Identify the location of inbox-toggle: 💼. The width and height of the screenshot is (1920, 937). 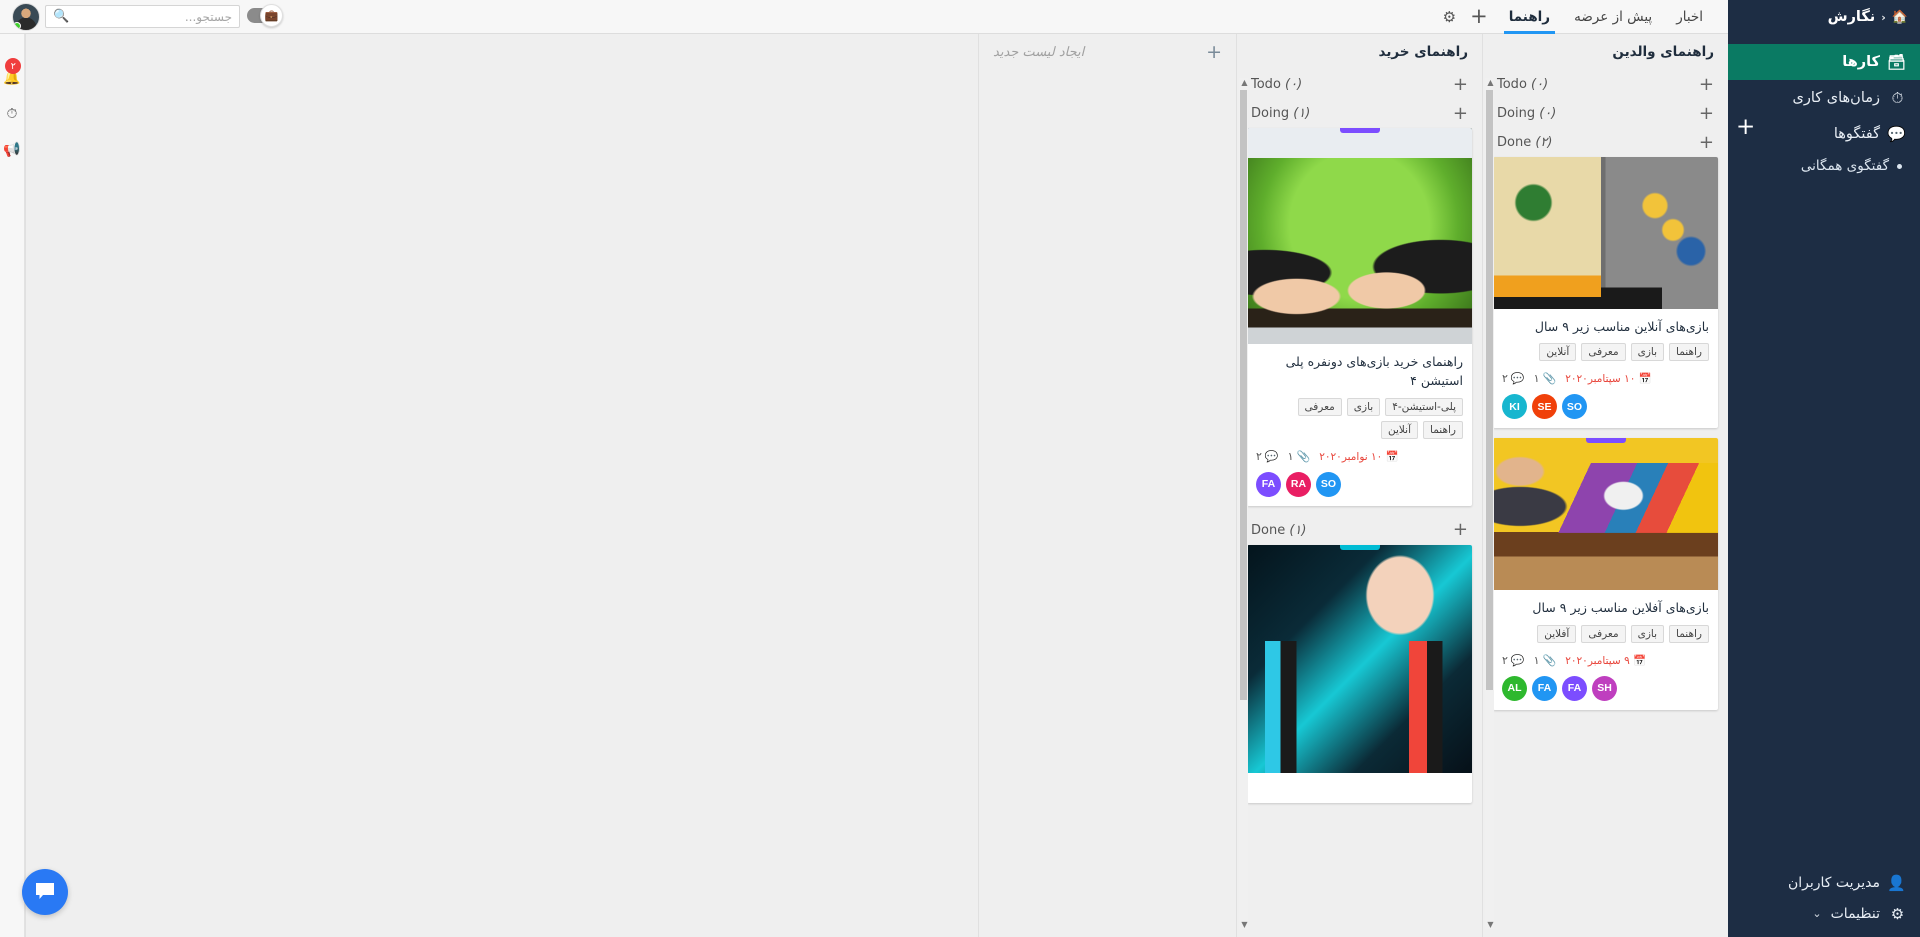
(265, 15).